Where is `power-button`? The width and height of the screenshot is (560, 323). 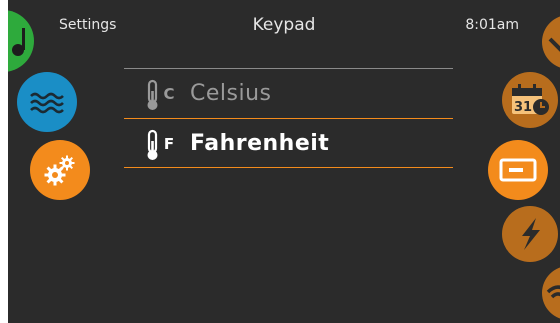 power-button is located at coordinates (530, 234).